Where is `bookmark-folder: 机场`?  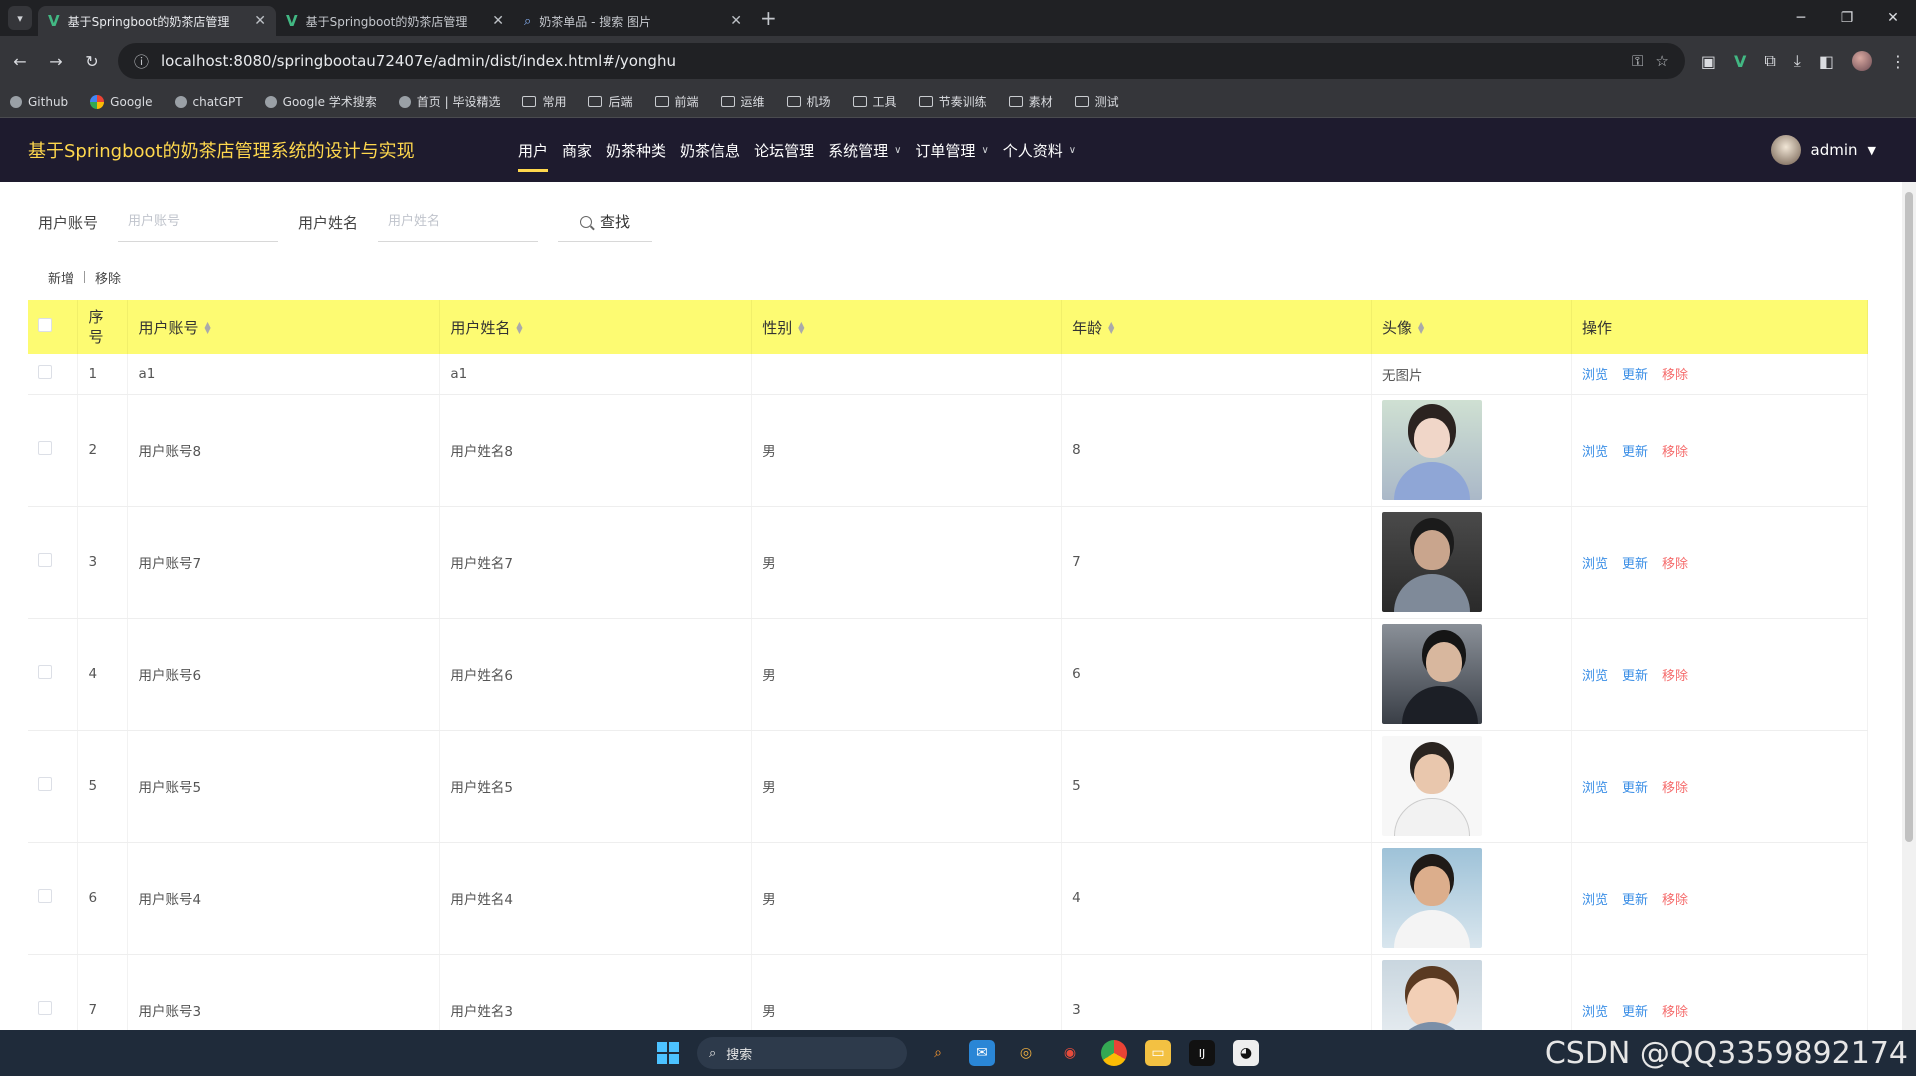
bookmark-folder: 机场 is located at coordinates (808, 101).